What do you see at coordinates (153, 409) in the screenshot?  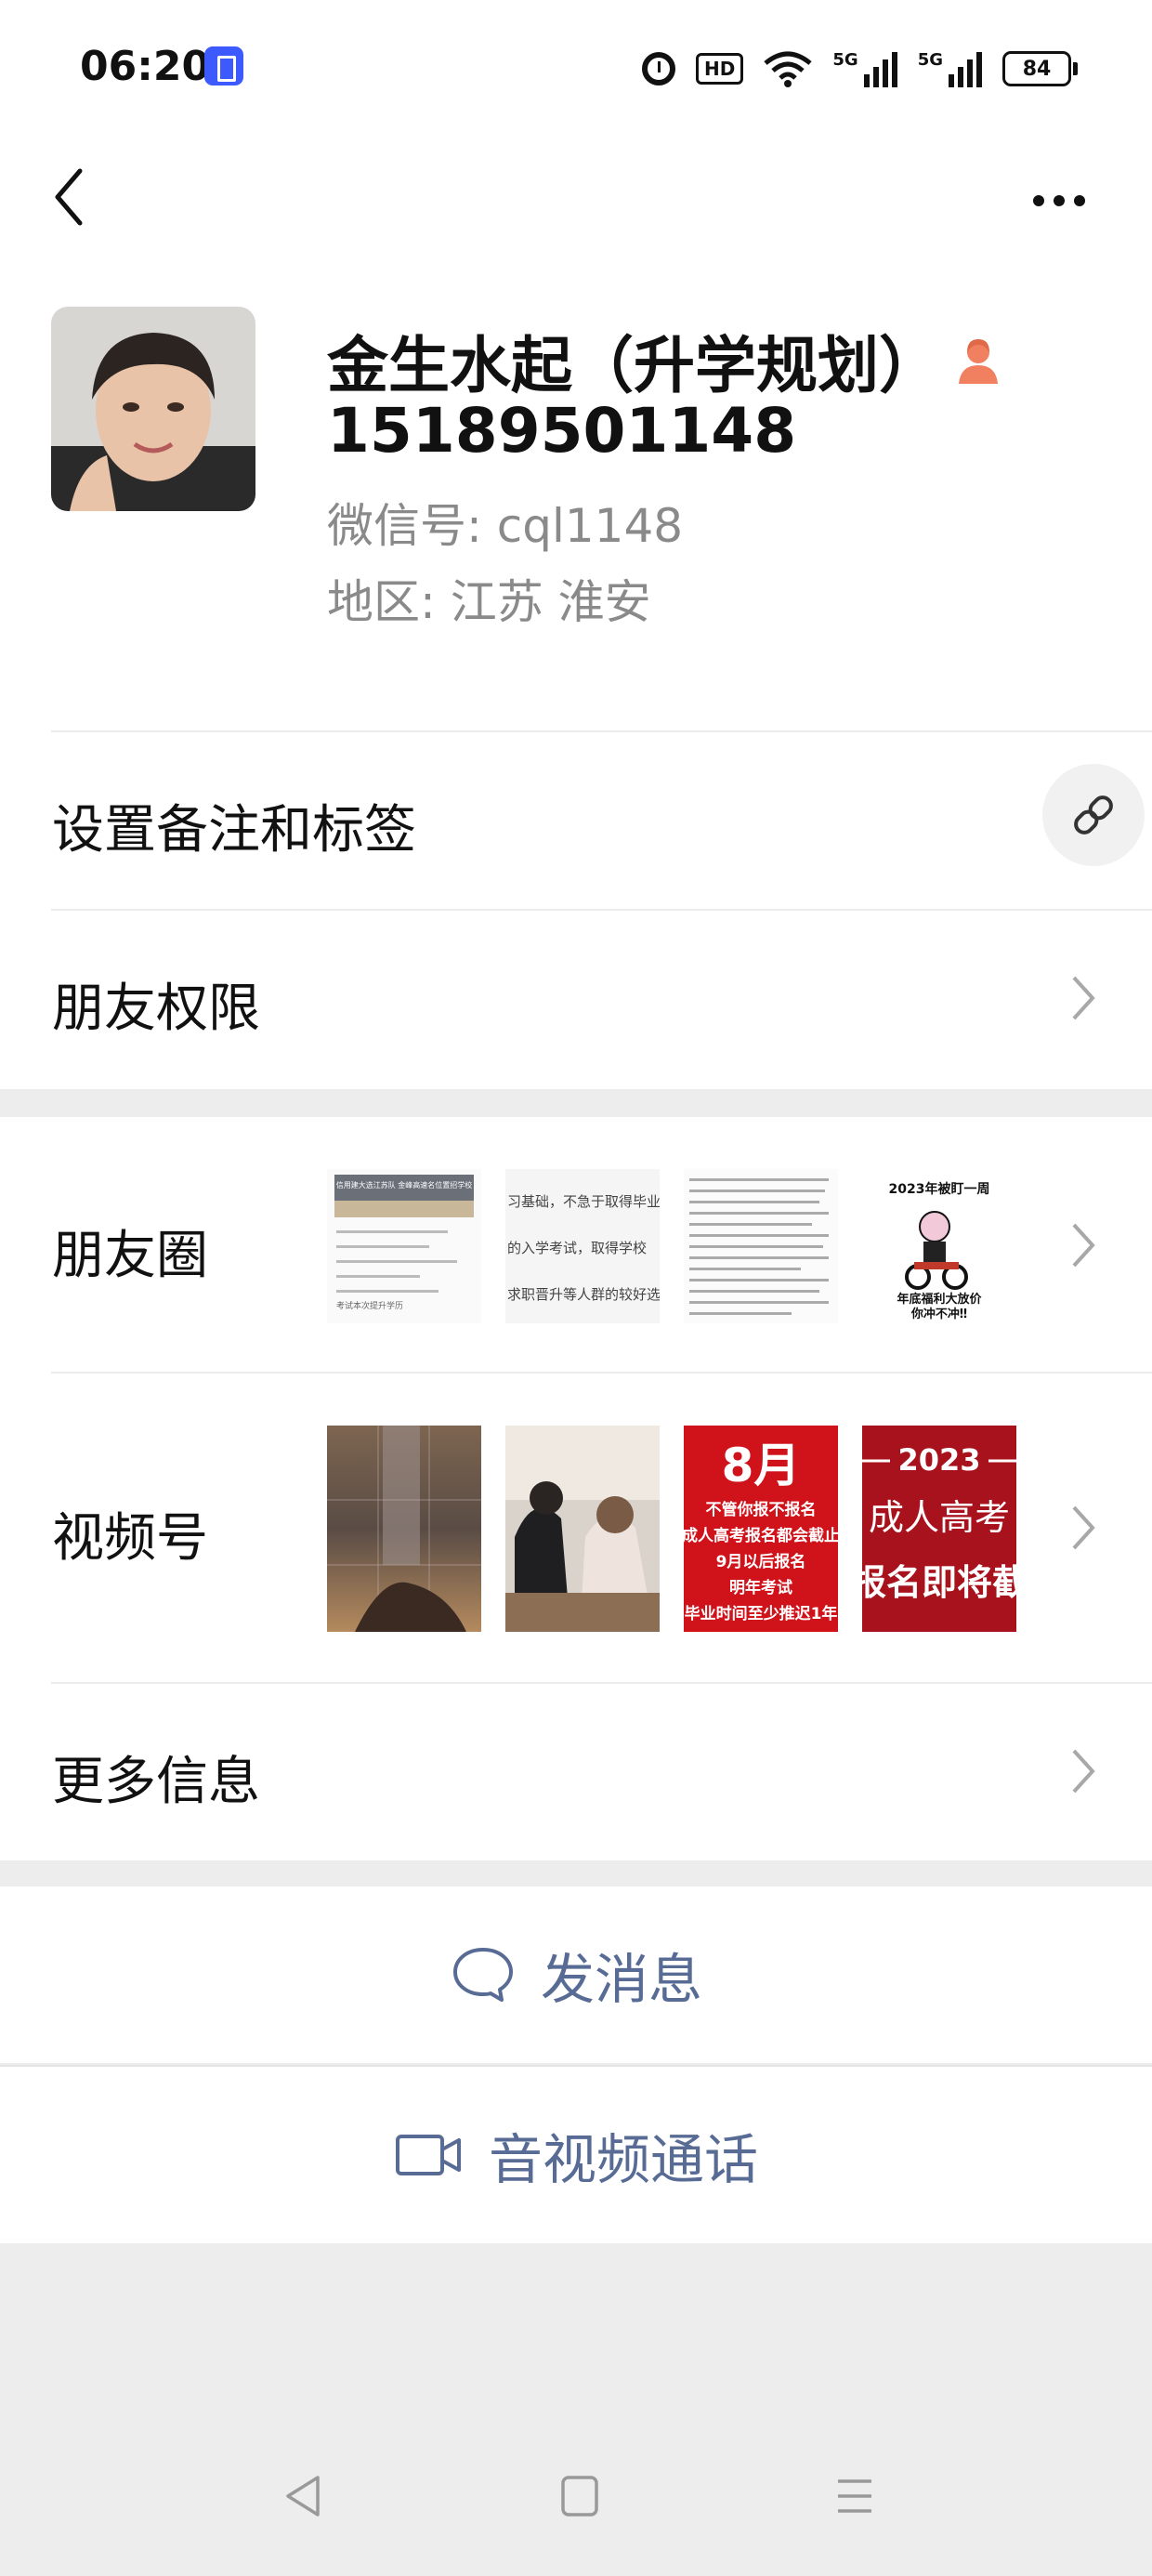 I see `avatar` at bounding box center [153, 409].